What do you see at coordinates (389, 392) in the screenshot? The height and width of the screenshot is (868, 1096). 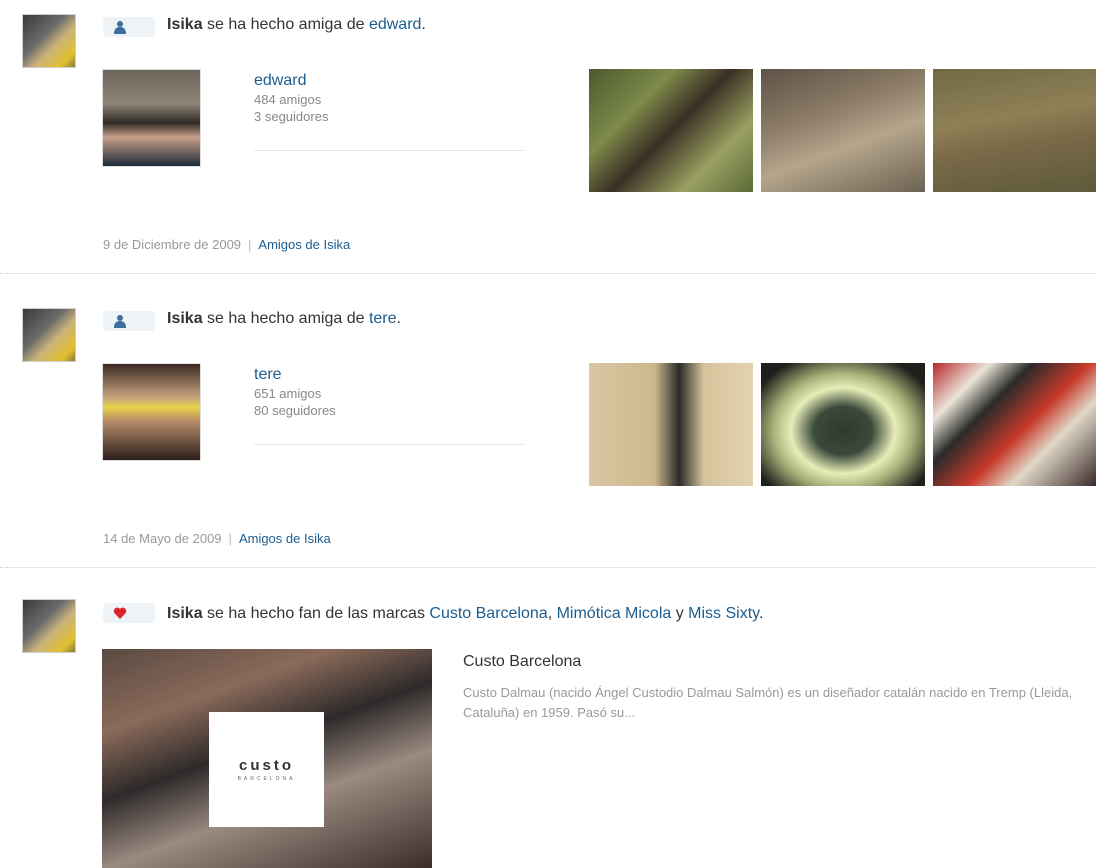 I see `friend-info: tere 651 amigos 80 seguidores` at bounding box center [389, 392].